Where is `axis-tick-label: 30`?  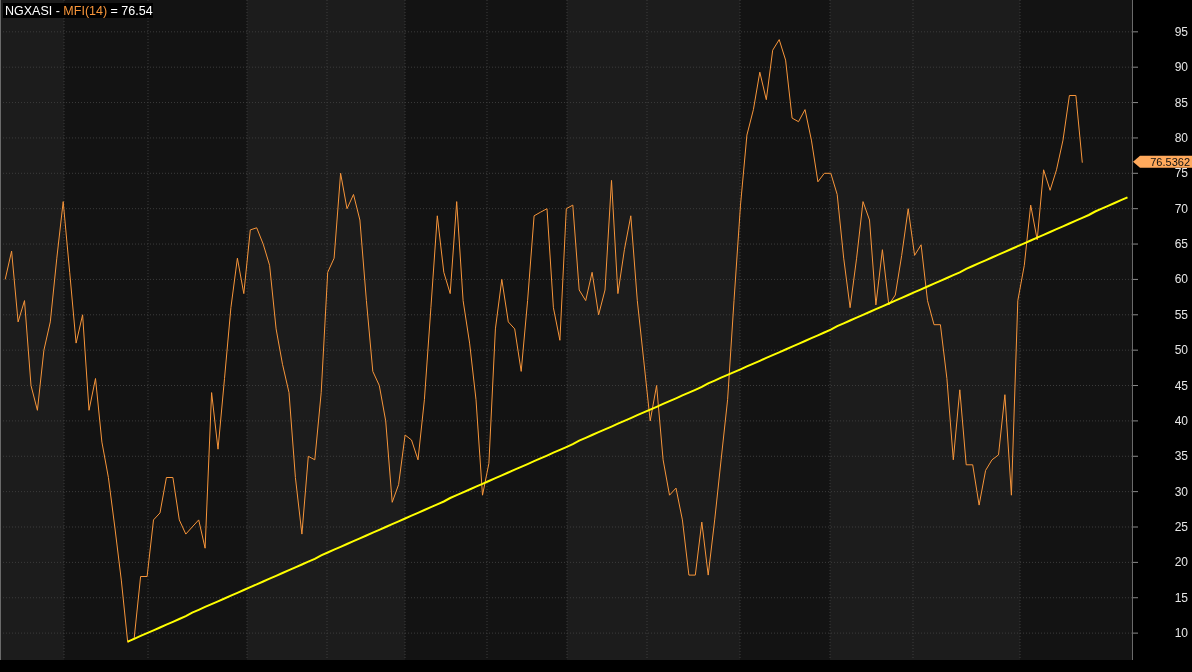
axis-tick-label: 30 is located at coordinates (1181, 491).